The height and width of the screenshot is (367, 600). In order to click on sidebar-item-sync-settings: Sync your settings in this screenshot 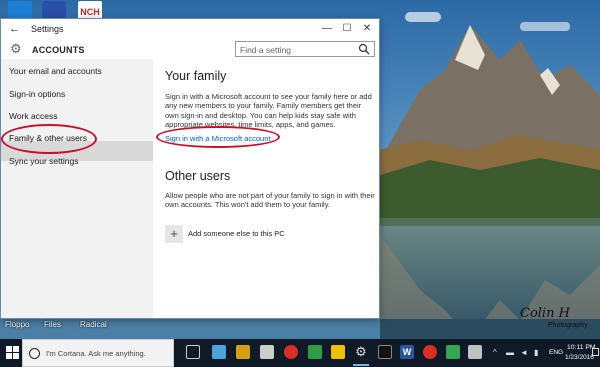, I will do `click(79, 161)`.